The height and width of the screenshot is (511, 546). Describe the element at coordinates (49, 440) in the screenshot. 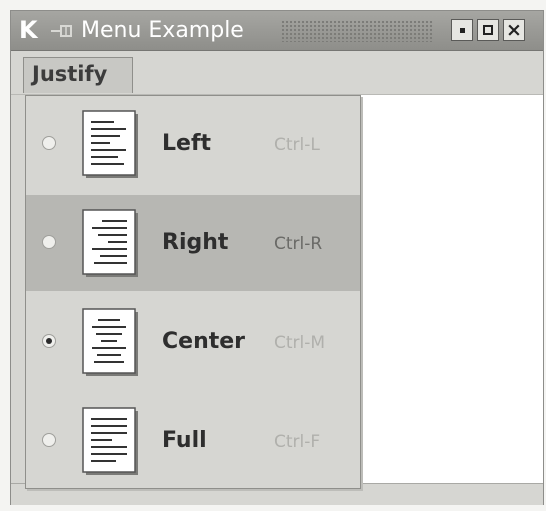

I see `radio-full` at that location.